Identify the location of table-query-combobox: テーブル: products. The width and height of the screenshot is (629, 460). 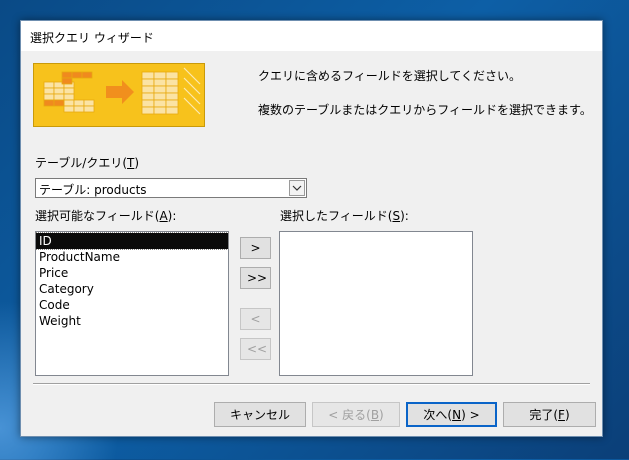
(171, 188).